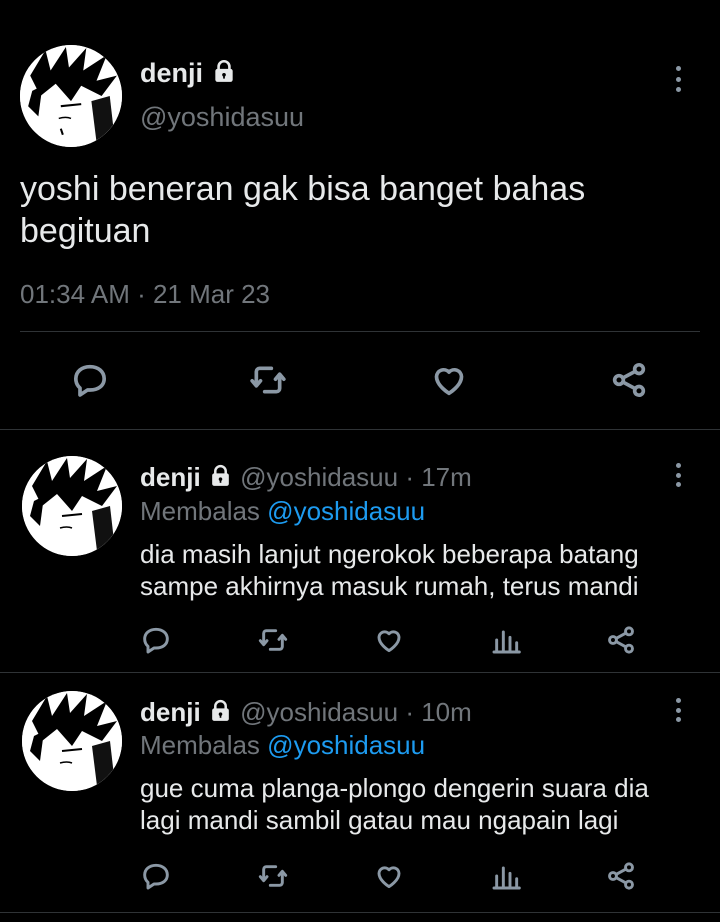 This screenshot has height=922, width=720. What do you see at coordinates (379, 820) in the screenshot?
I see `reply-text-line: lagi mandi sambil gatau mau ngapain lagi` at bounding box center [379, 820].